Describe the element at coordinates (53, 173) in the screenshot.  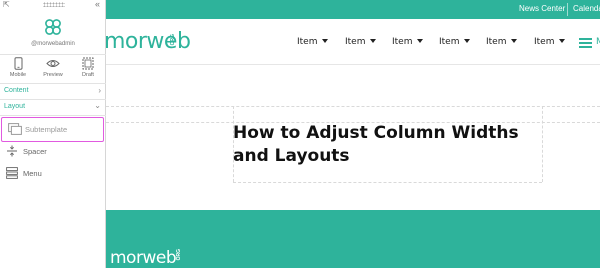
I see `layout-item-menu: Menu` at that location.